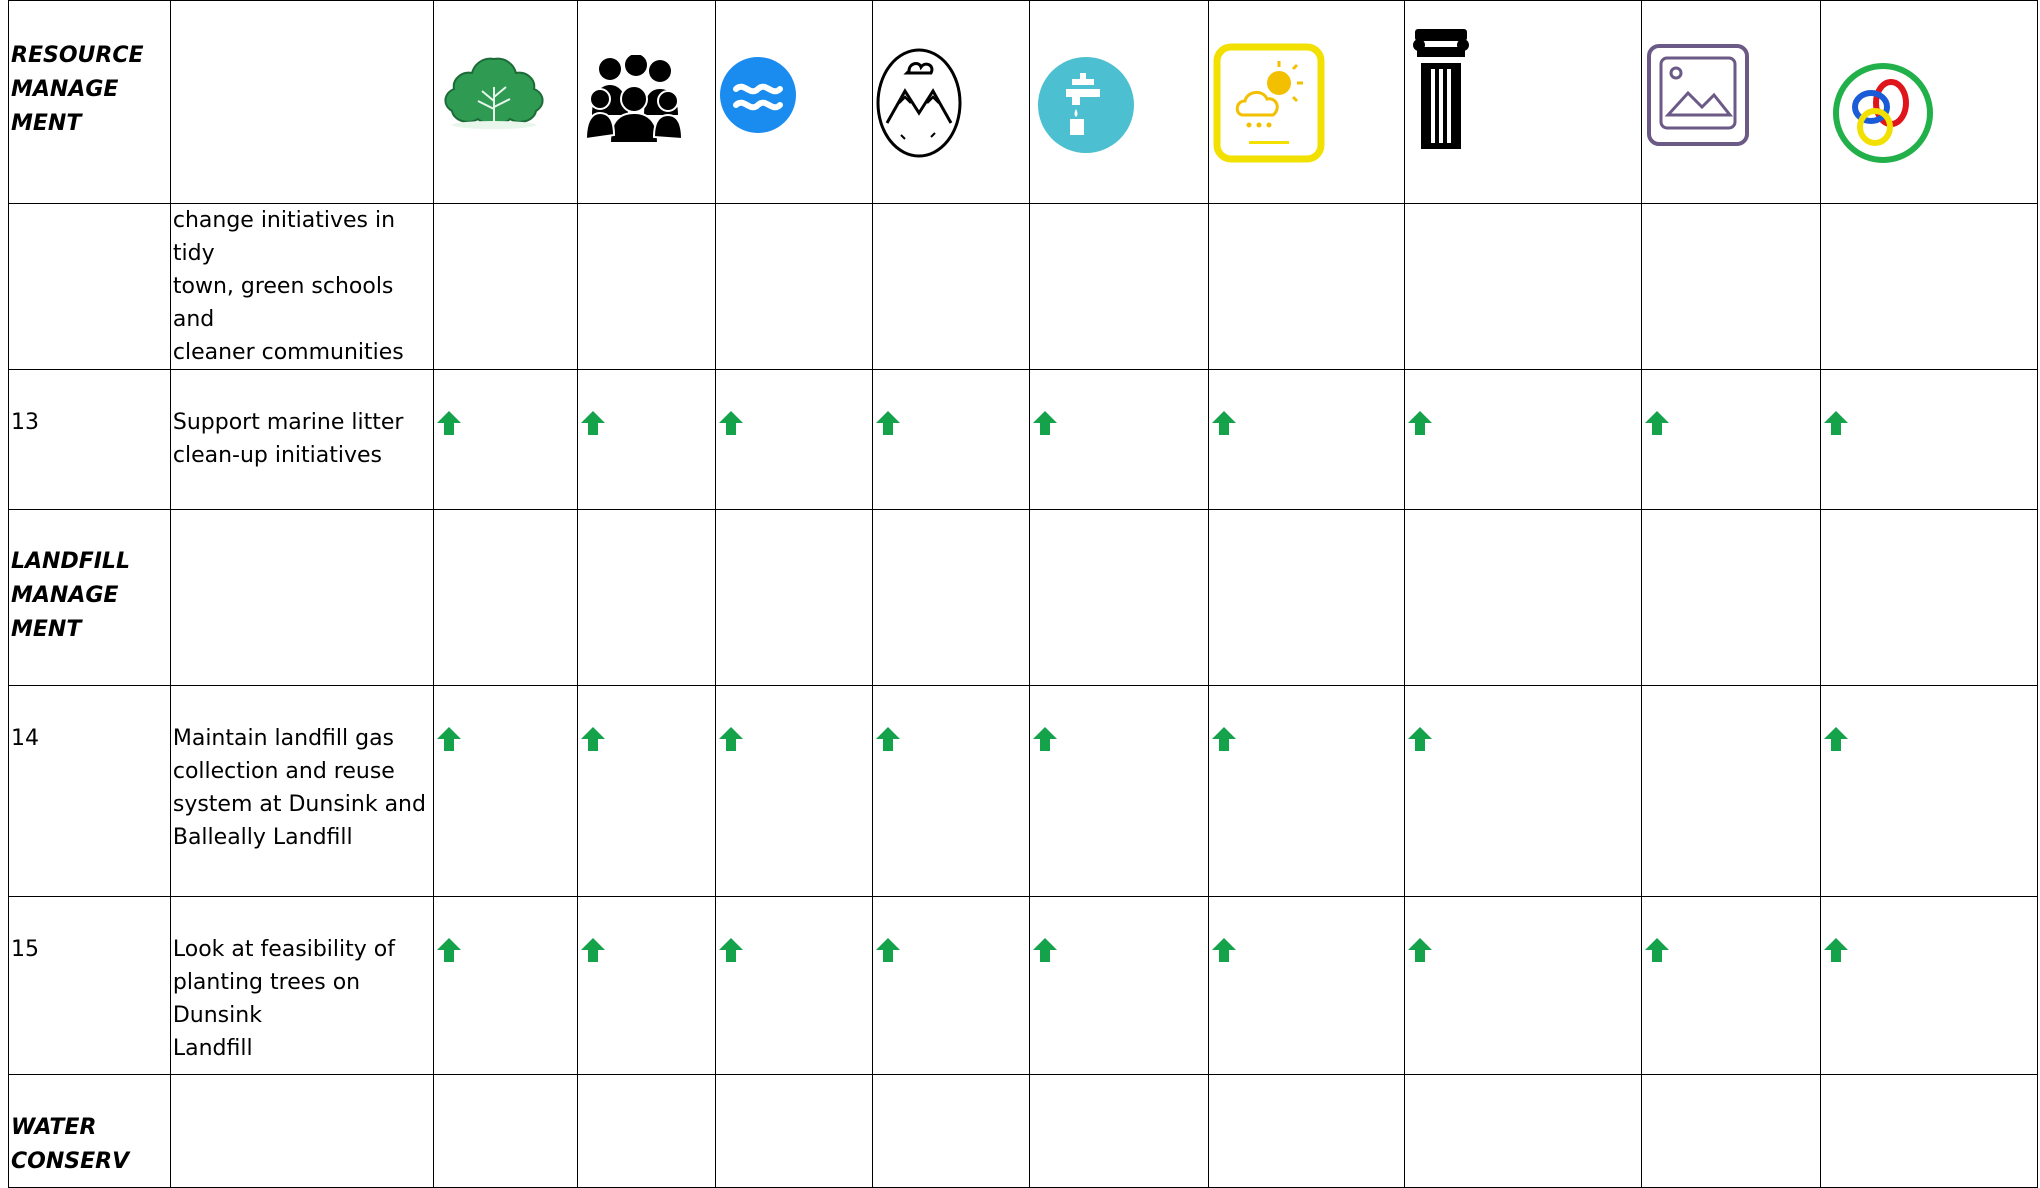  Describe the element at coordinates (89, 439) in the screenshot. I see `number-cell: 13` at that location.